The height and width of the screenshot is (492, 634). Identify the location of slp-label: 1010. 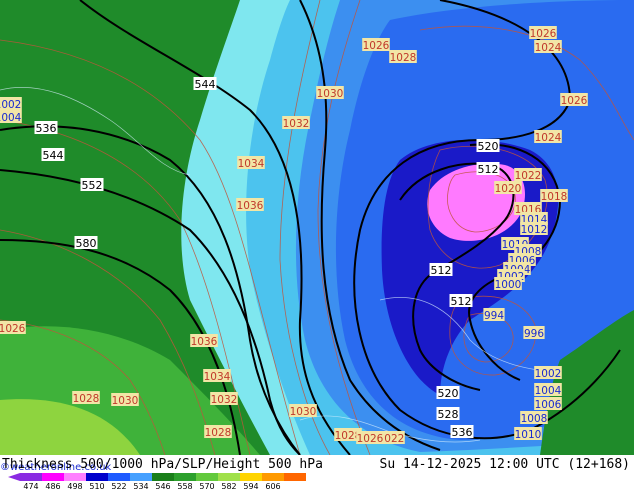
(528, 434).